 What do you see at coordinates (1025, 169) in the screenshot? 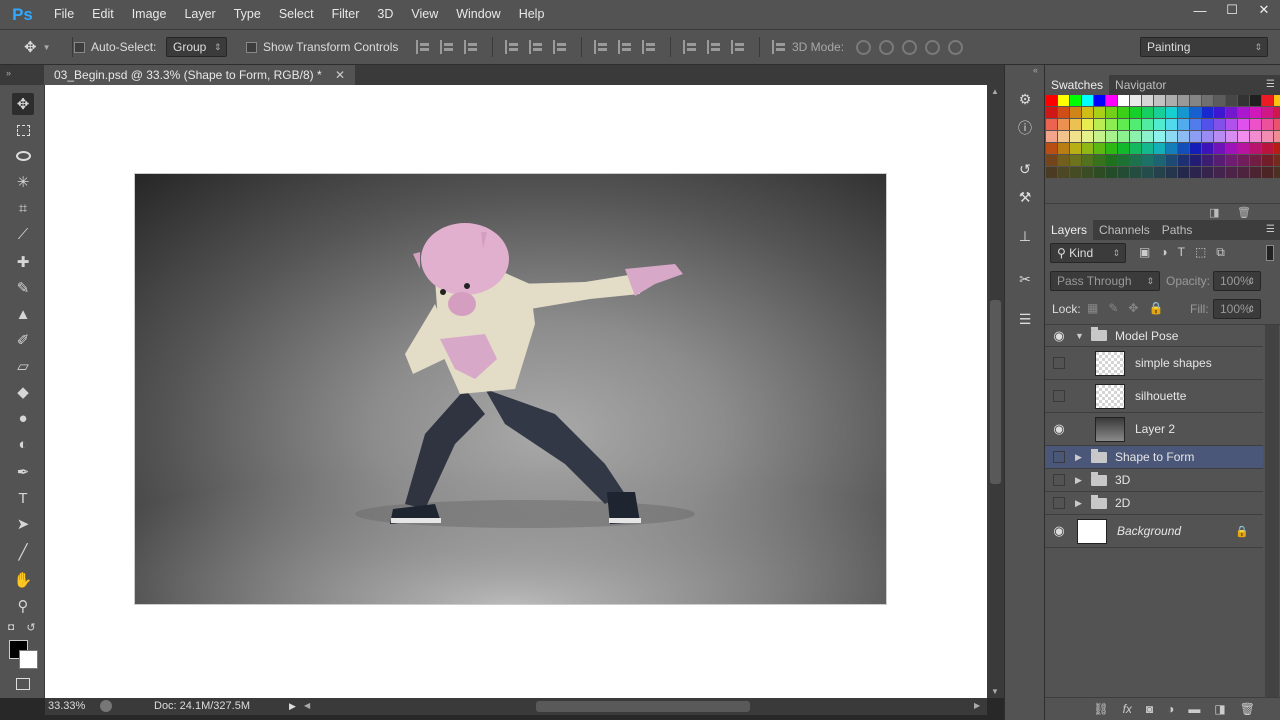
I see `history-panel-icon: ↺` at bounding box center [1025, 169].